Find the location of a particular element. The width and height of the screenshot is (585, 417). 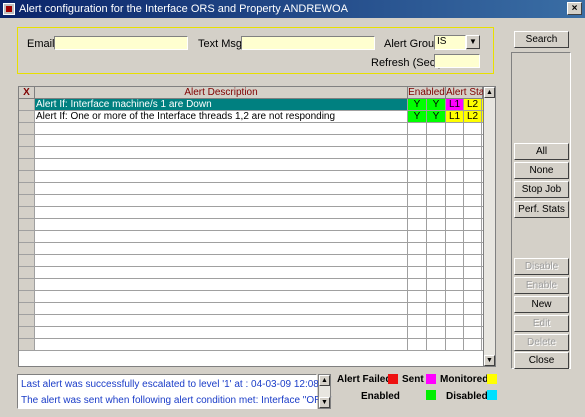

grid-scrollbar: ▲ ▼ is located at coordinates (489, 226).